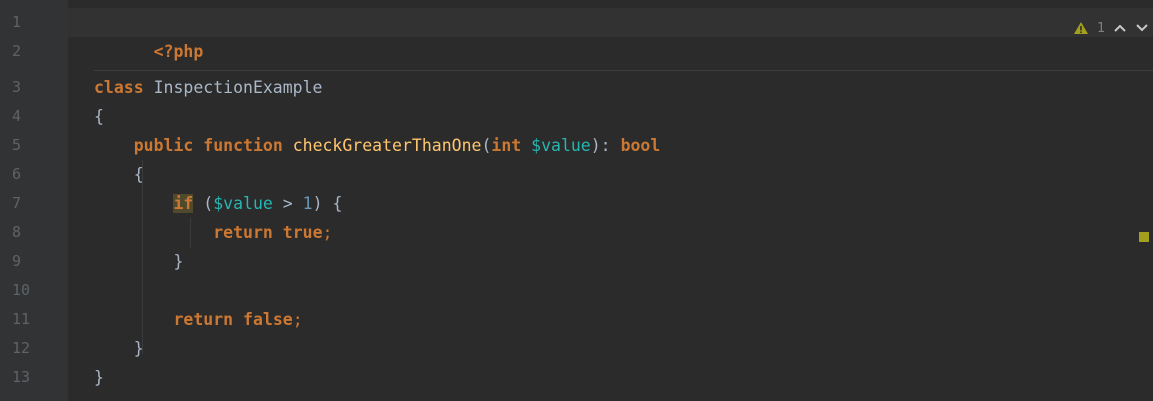 The width and height of the screenshot is (1153, 401). Describe the element at coordinates (163, 145) in the screenshot. I see `public-keyword: public` at that location.